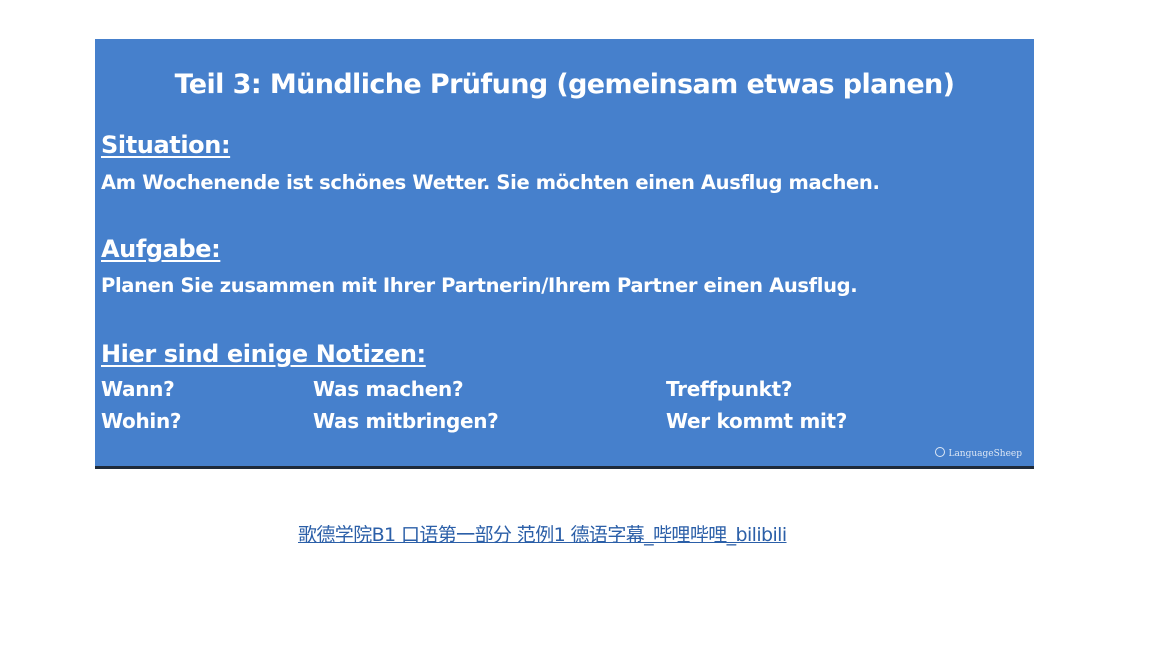 The width and height of the screenshot is (1160, 645). What do you see at coordinates (564, 467) in the screenshot?
I see `slide-bottom-bar` at bounding box center [564, 467].